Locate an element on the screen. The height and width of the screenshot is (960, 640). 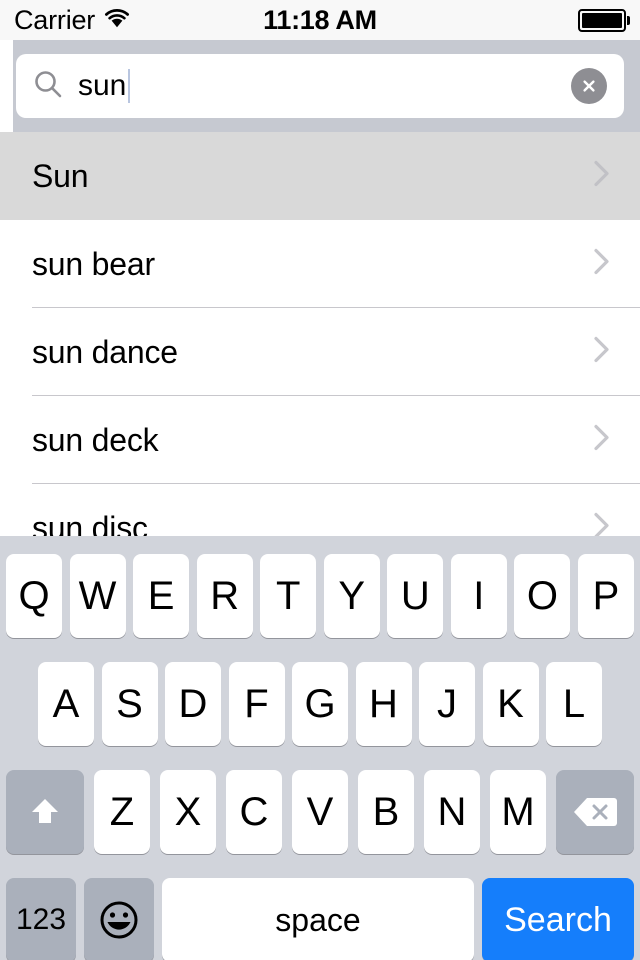
key-l: L is located at coordinates (574, 704).